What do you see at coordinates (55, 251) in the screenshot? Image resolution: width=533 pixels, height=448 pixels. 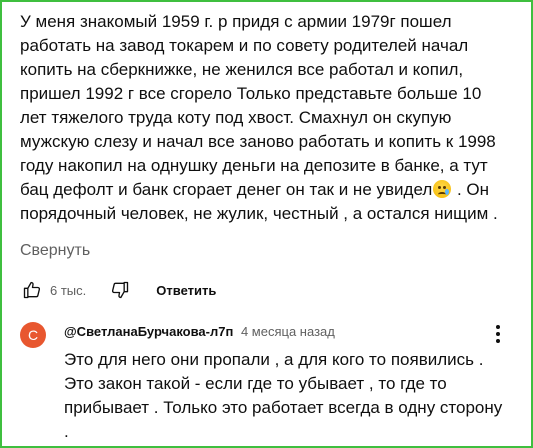 I see `collapse-button: Свернуть` at bounding box center [55, 251].